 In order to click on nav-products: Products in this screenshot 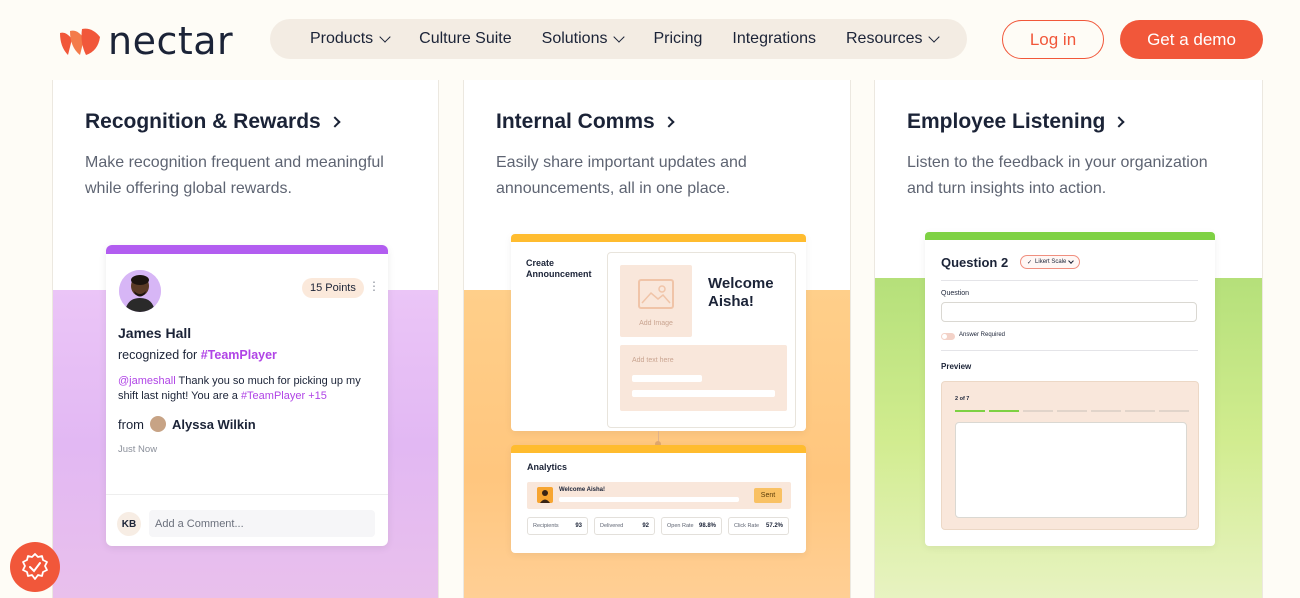, I will do `click(350, 39)`.